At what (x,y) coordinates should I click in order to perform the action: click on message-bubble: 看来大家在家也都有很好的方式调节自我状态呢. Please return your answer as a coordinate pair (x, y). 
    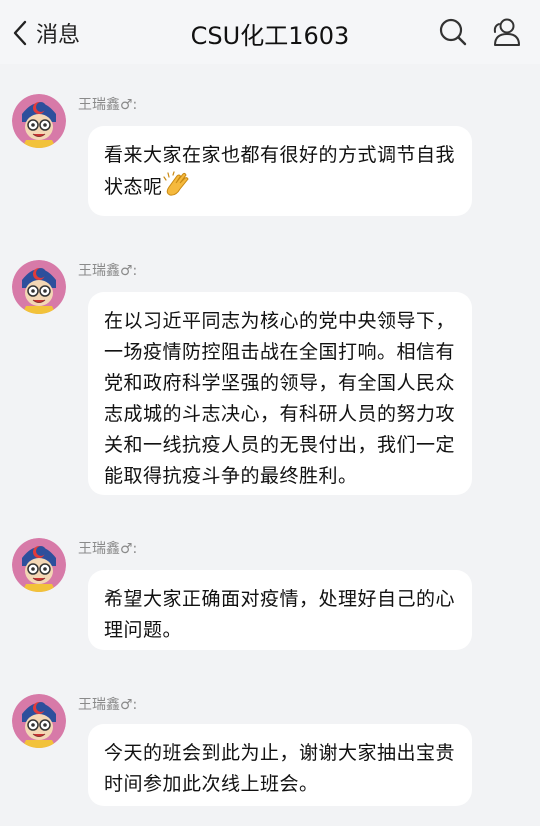
    Looking at the image, I should click on (280, 171).